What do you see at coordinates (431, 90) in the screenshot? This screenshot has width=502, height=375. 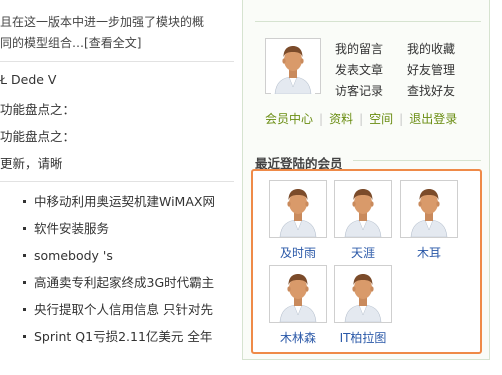 I see `find-friends-link: 查找好友` at bounding box center [431, 90].